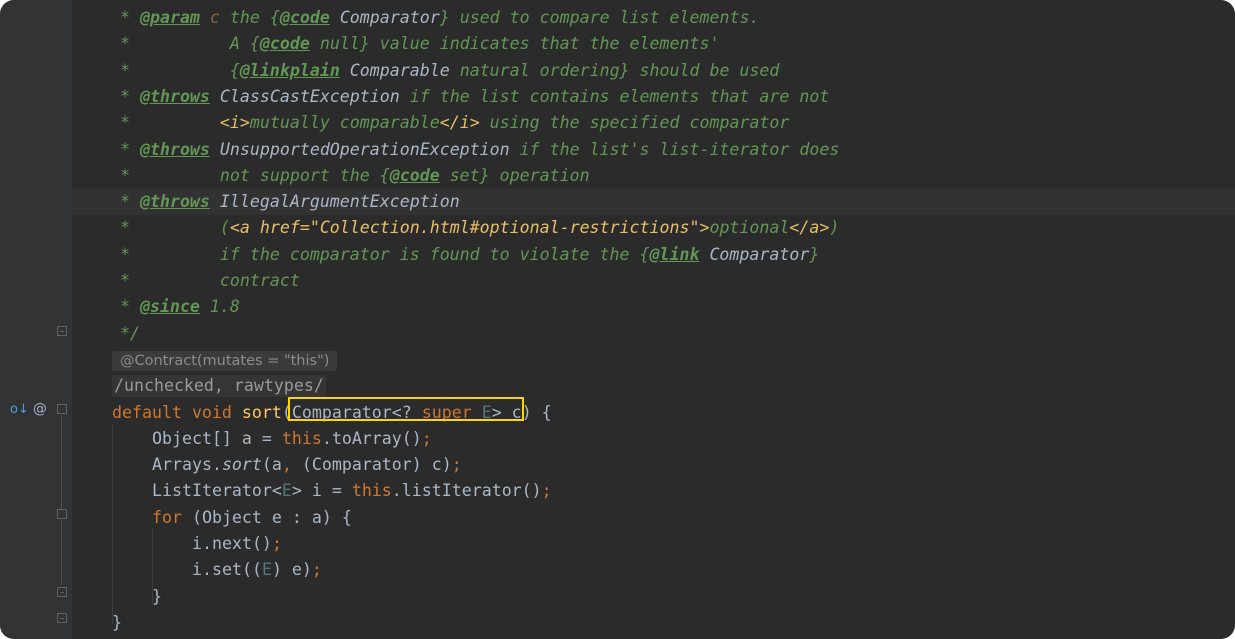  Describe the element at coordinates (359, 149) in the screenshot. I see `javadoc-token: UnsupportedOperationException` at that location.